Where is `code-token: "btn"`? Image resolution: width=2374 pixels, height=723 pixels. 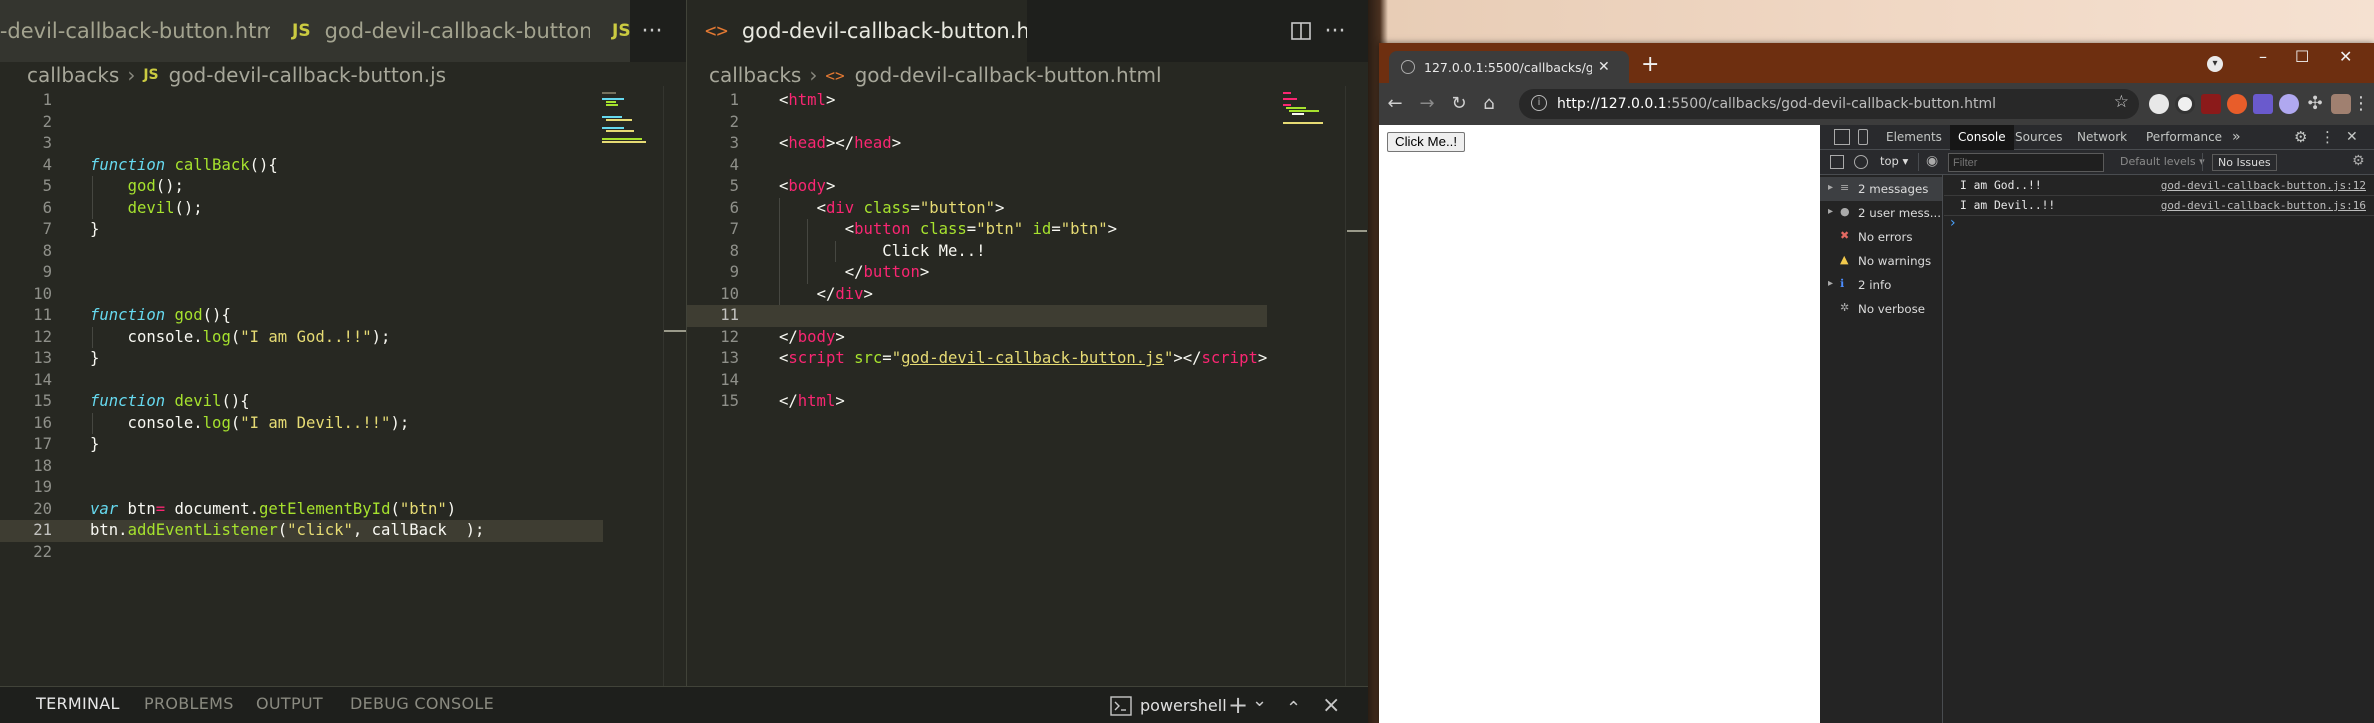 code-token: "btn" is located at coordinates (1000, 229).